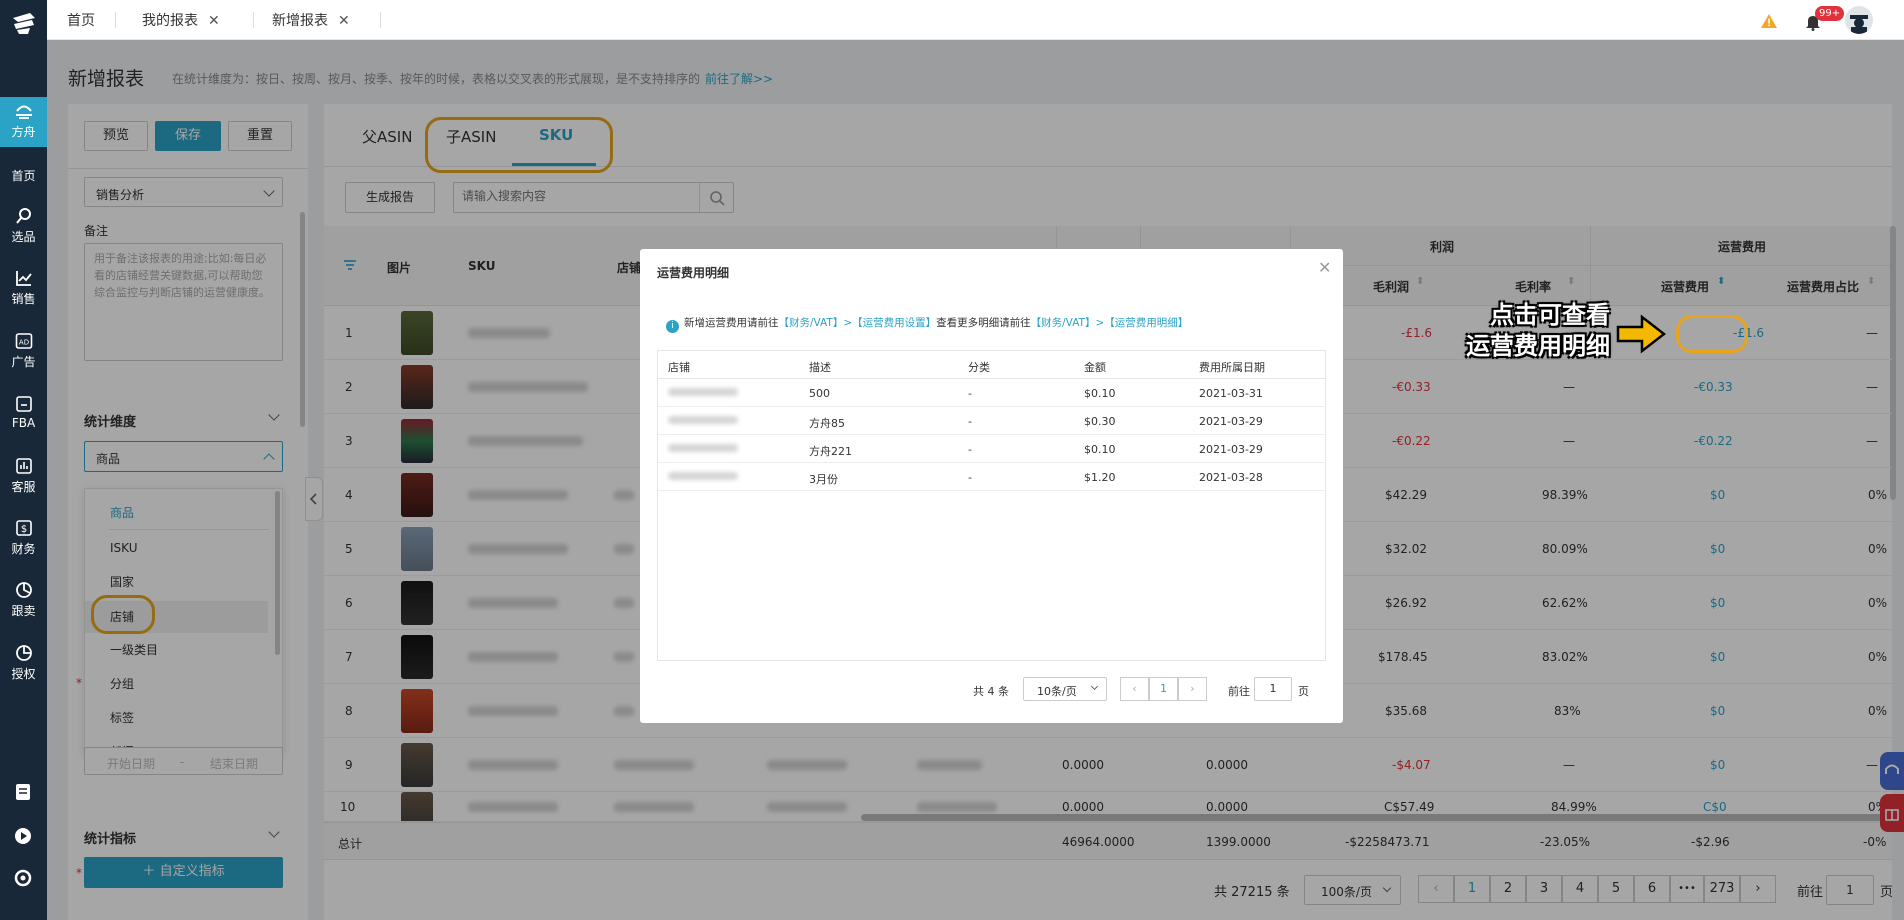  I want to click on column-header-date: 费用所属日期, so click(1232, 367).